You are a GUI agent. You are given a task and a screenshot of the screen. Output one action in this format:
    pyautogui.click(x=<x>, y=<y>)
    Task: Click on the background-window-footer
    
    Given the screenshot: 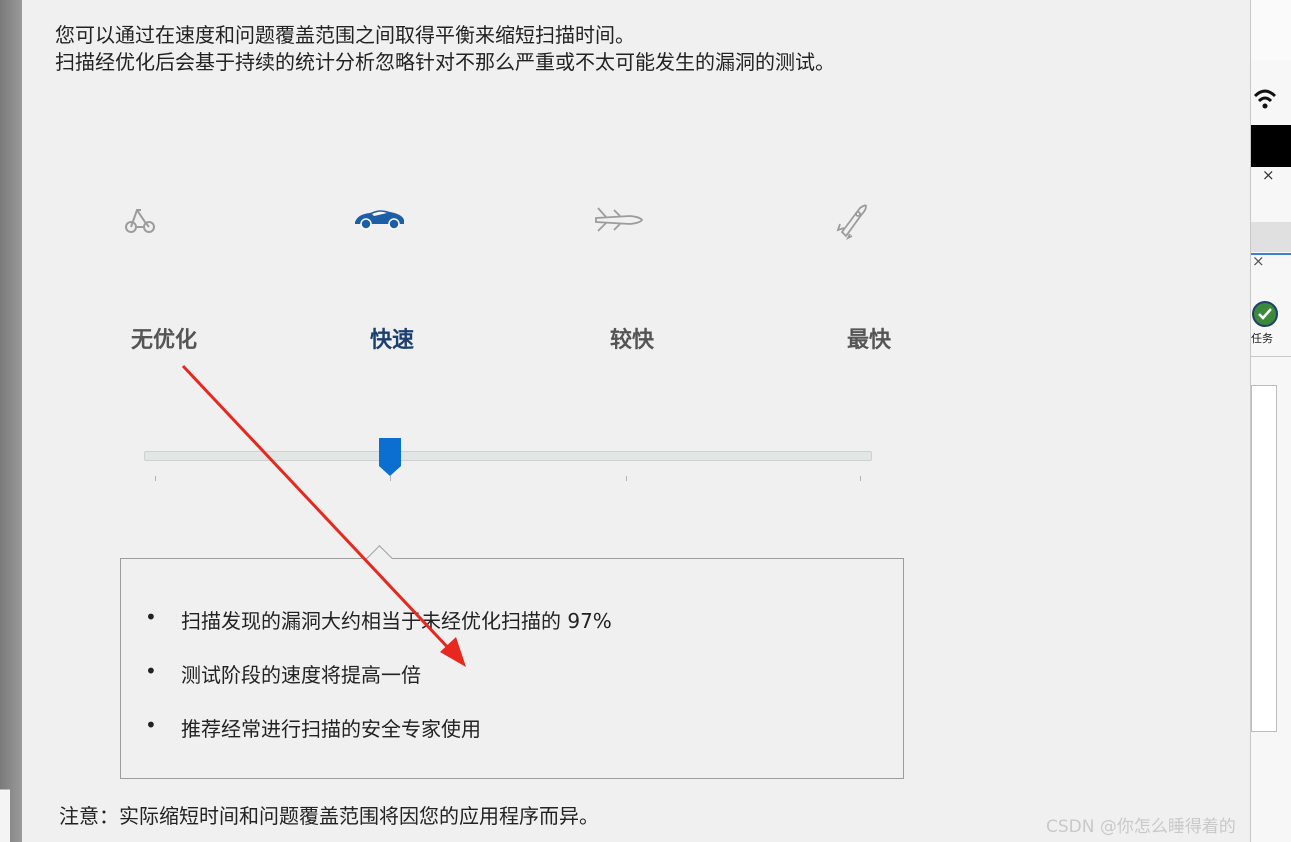 What is the action you would take?
    pyautogui.click(x=5, y=815)
    